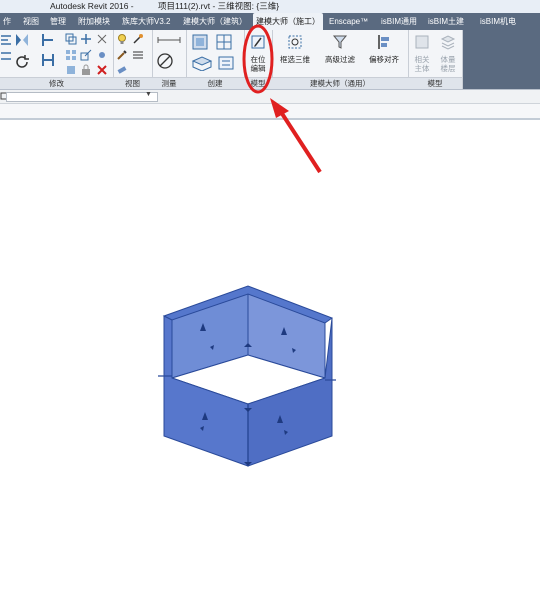  I want to click on tab-view: 视图, so click(31, 21).